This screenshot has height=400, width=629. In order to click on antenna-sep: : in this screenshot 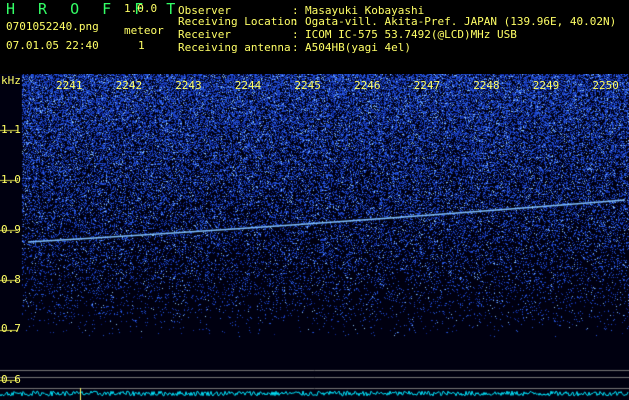, I will do `click(295, 47)`.